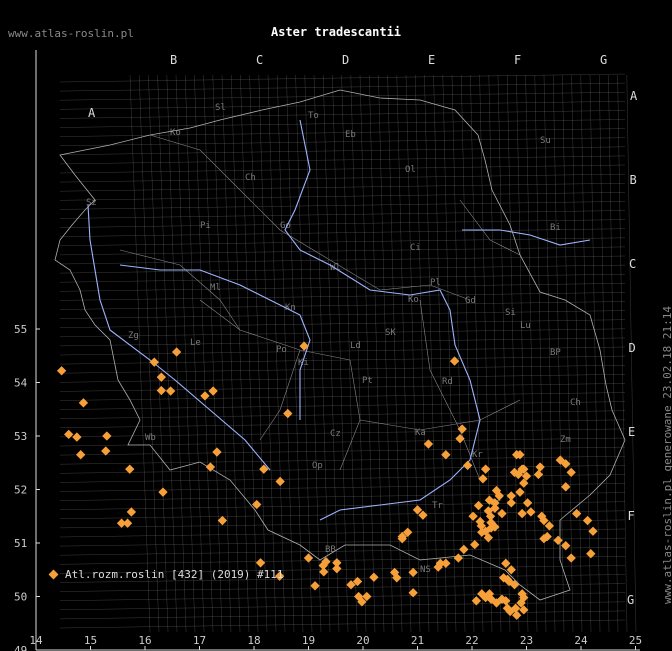 The width and height of the screenshot is (672, 651). What do you see at coordinates (20, 436) in the screenshot?
I see `y-tick-label: 53` at bounding box center [20, 436].